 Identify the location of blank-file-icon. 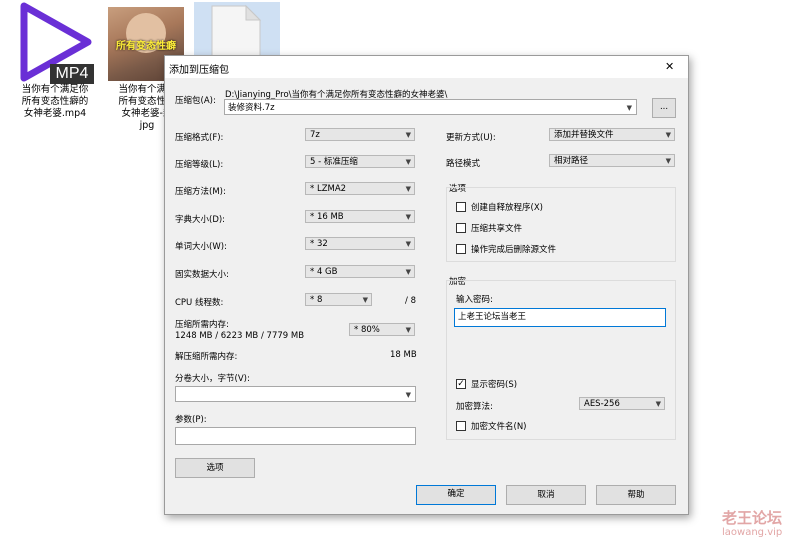
(236, 31).